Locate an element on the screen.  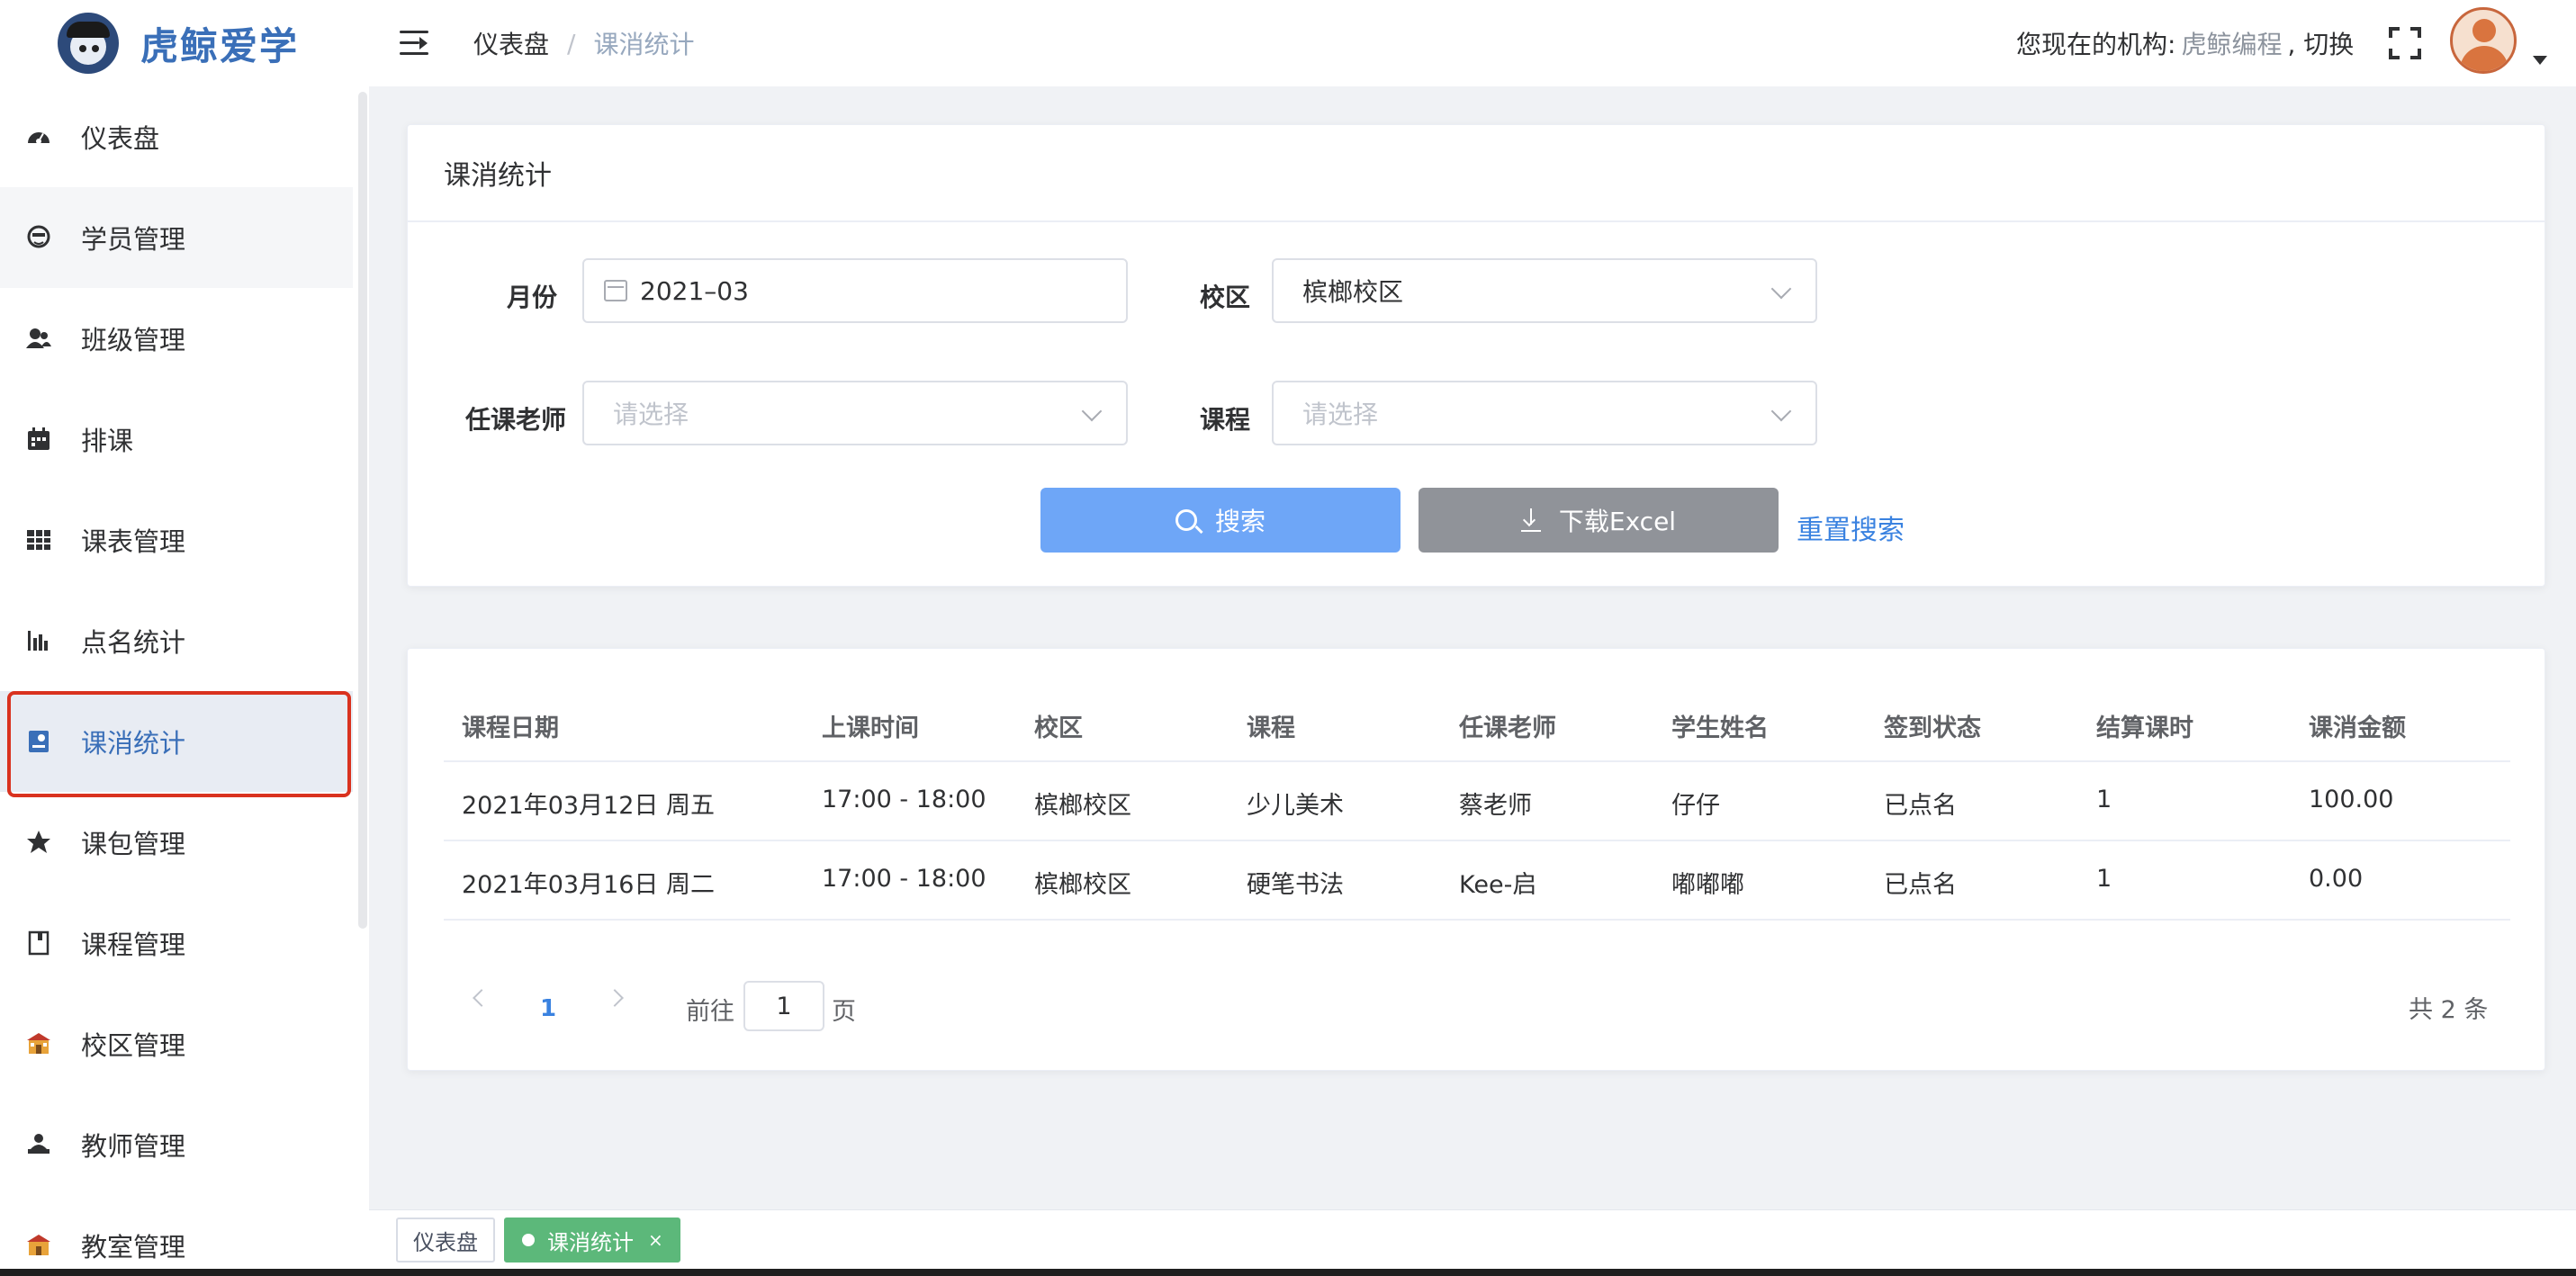
sidebar-item-teachers: 教师管理 is located at coordinates (176, 1144).